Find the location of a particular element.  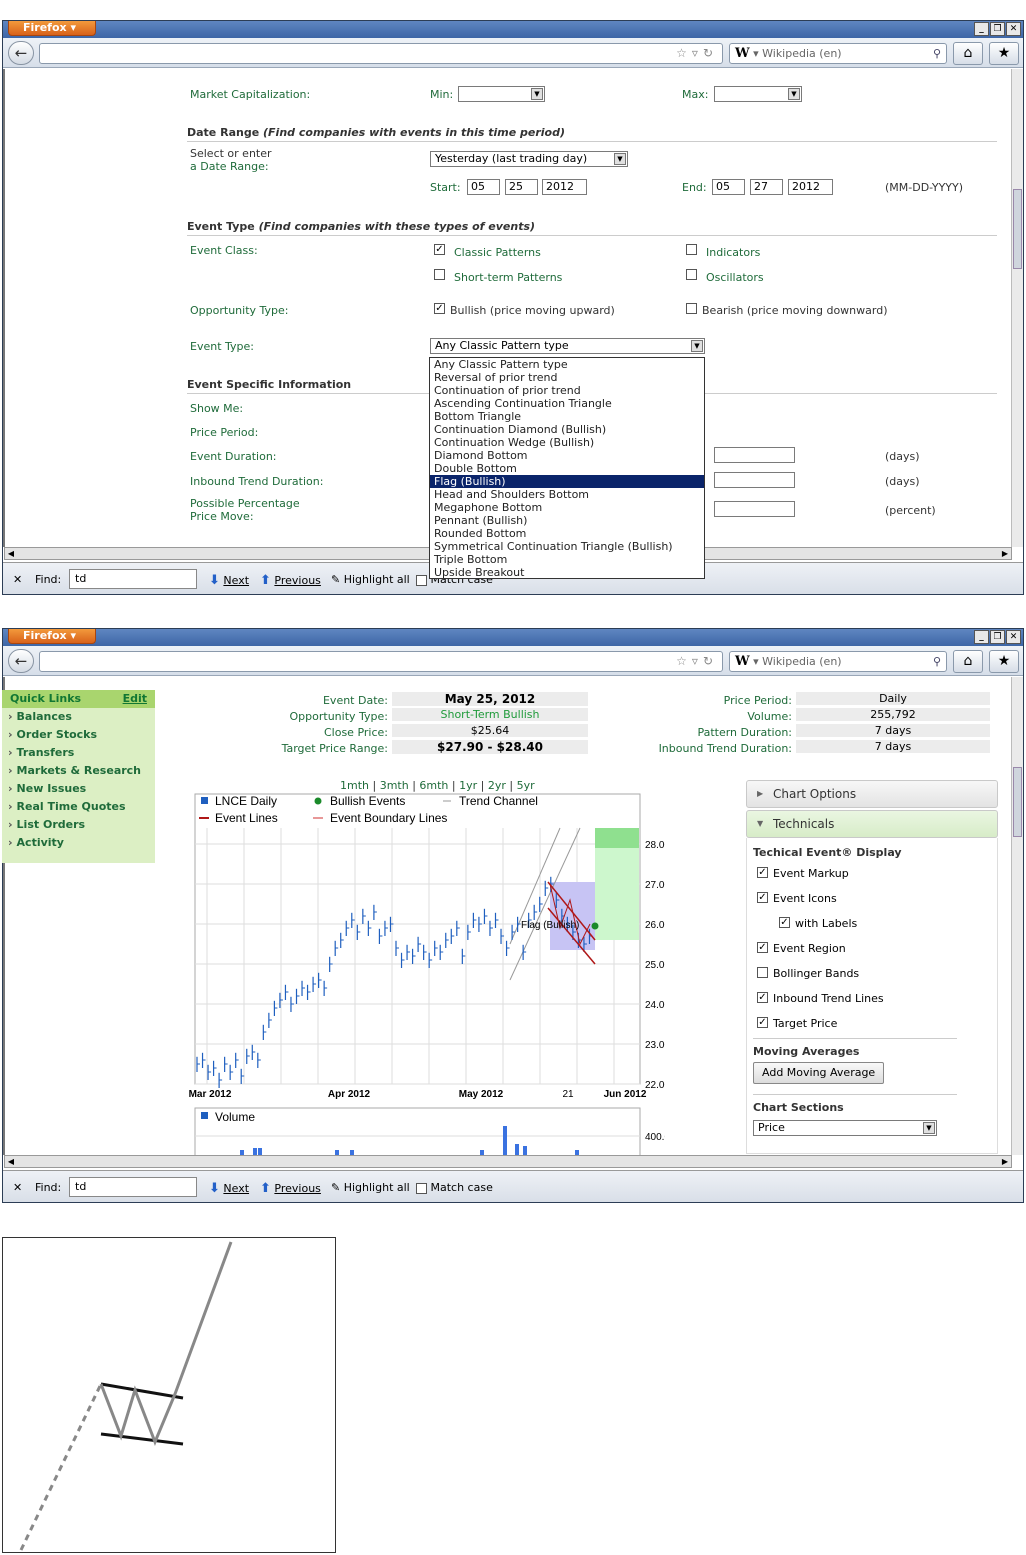

next-button: ⬇ Next is located at coordinates (229, 580).